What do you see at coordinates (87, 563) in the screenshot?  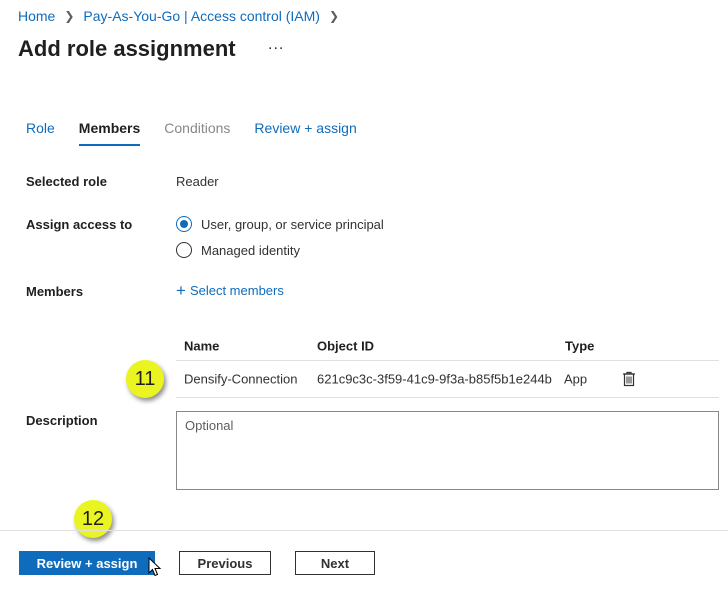 I see `review-assign-button: Review + assign` at bounding box center [87, 563].